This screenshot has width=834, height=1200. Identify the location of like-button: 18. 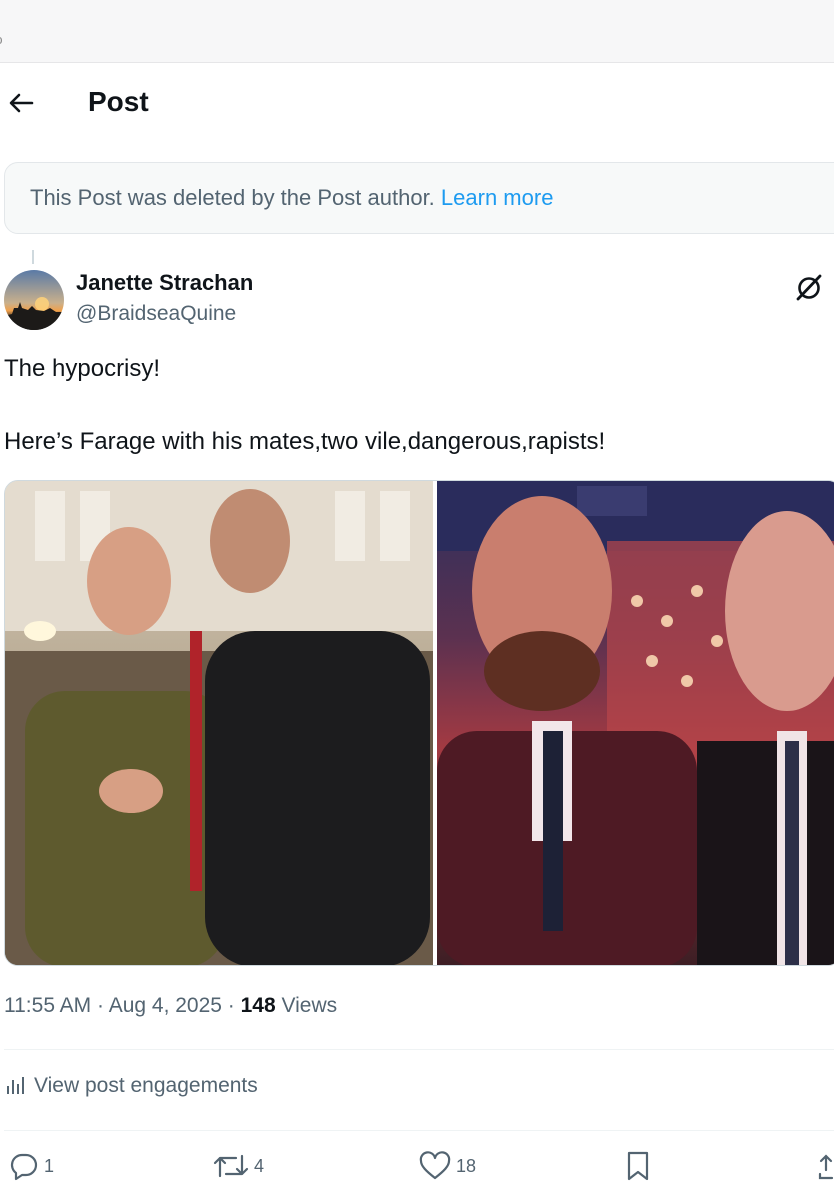
(447, 1166).